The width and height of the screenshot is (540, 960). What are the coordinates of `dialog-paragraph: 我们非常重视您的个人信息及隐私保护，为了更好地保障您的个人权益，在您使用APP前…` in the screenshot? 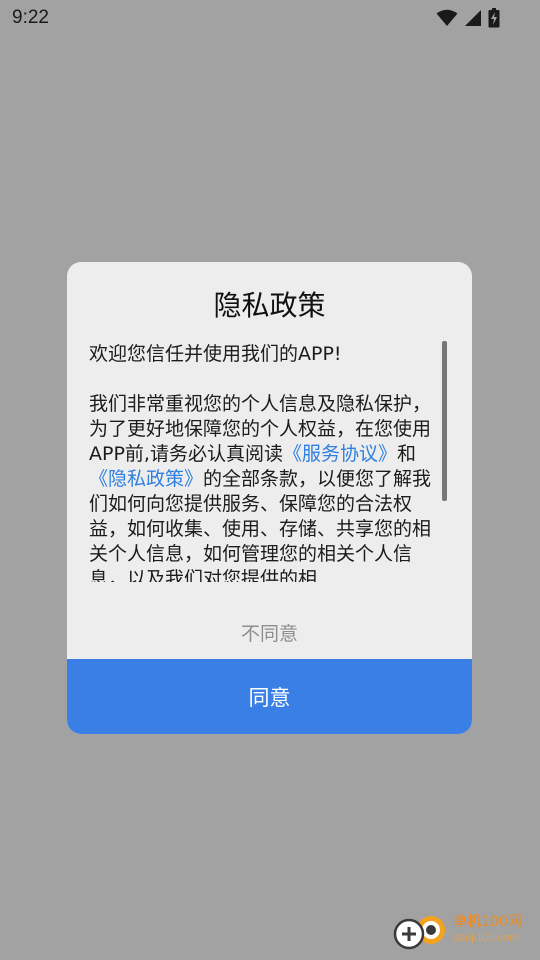 It's located at (269, 487).